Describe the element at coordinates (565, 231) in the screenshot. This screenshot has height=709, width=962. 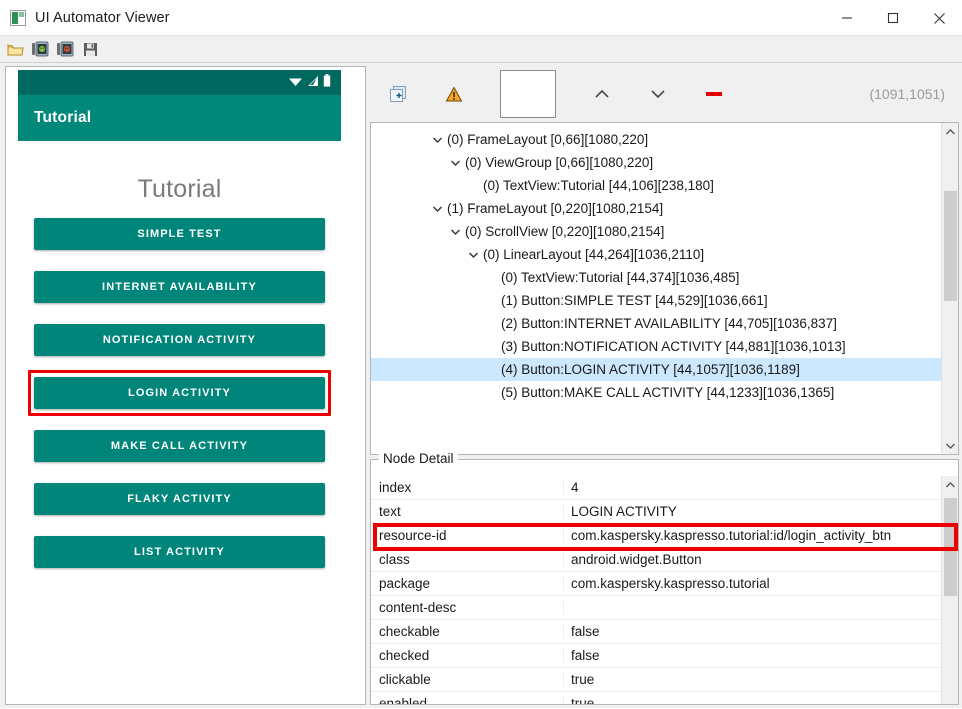
I see `tree-row-label: (0) ScrollView [0,220][1080,2154]` at that location.